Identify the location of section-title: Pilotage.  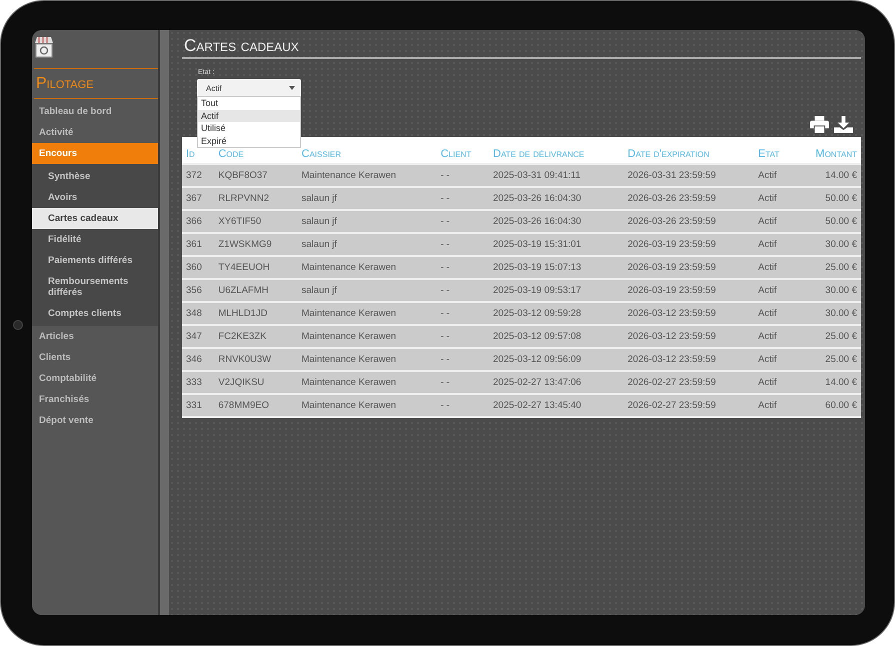
(65, 84).